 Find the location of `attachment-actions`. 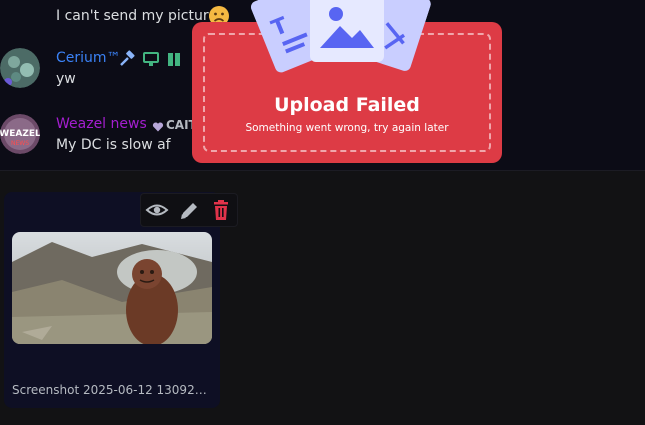

attachment-actions is located at coordinates (189, 210).